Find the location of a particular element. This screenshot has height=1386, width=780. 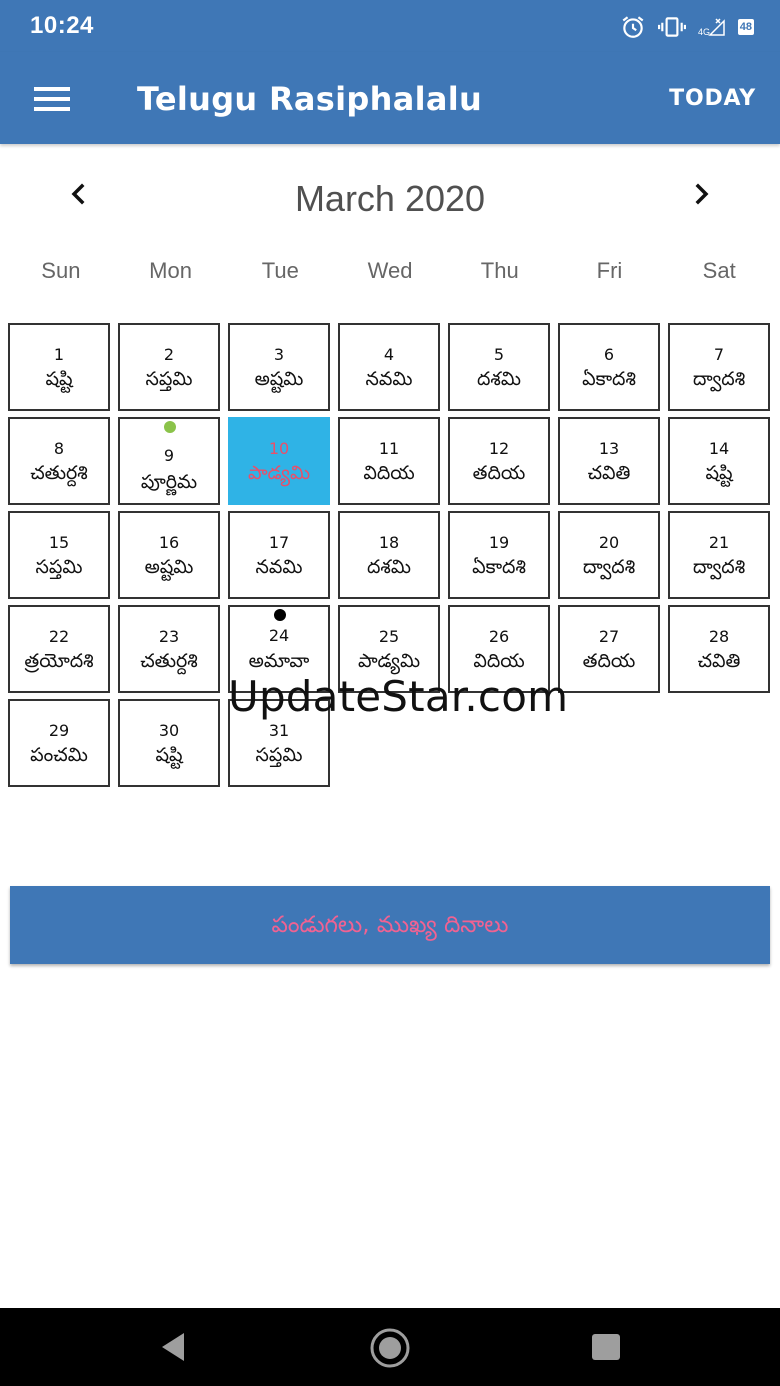

day-number: 16 is located at coordinates (169, 542).